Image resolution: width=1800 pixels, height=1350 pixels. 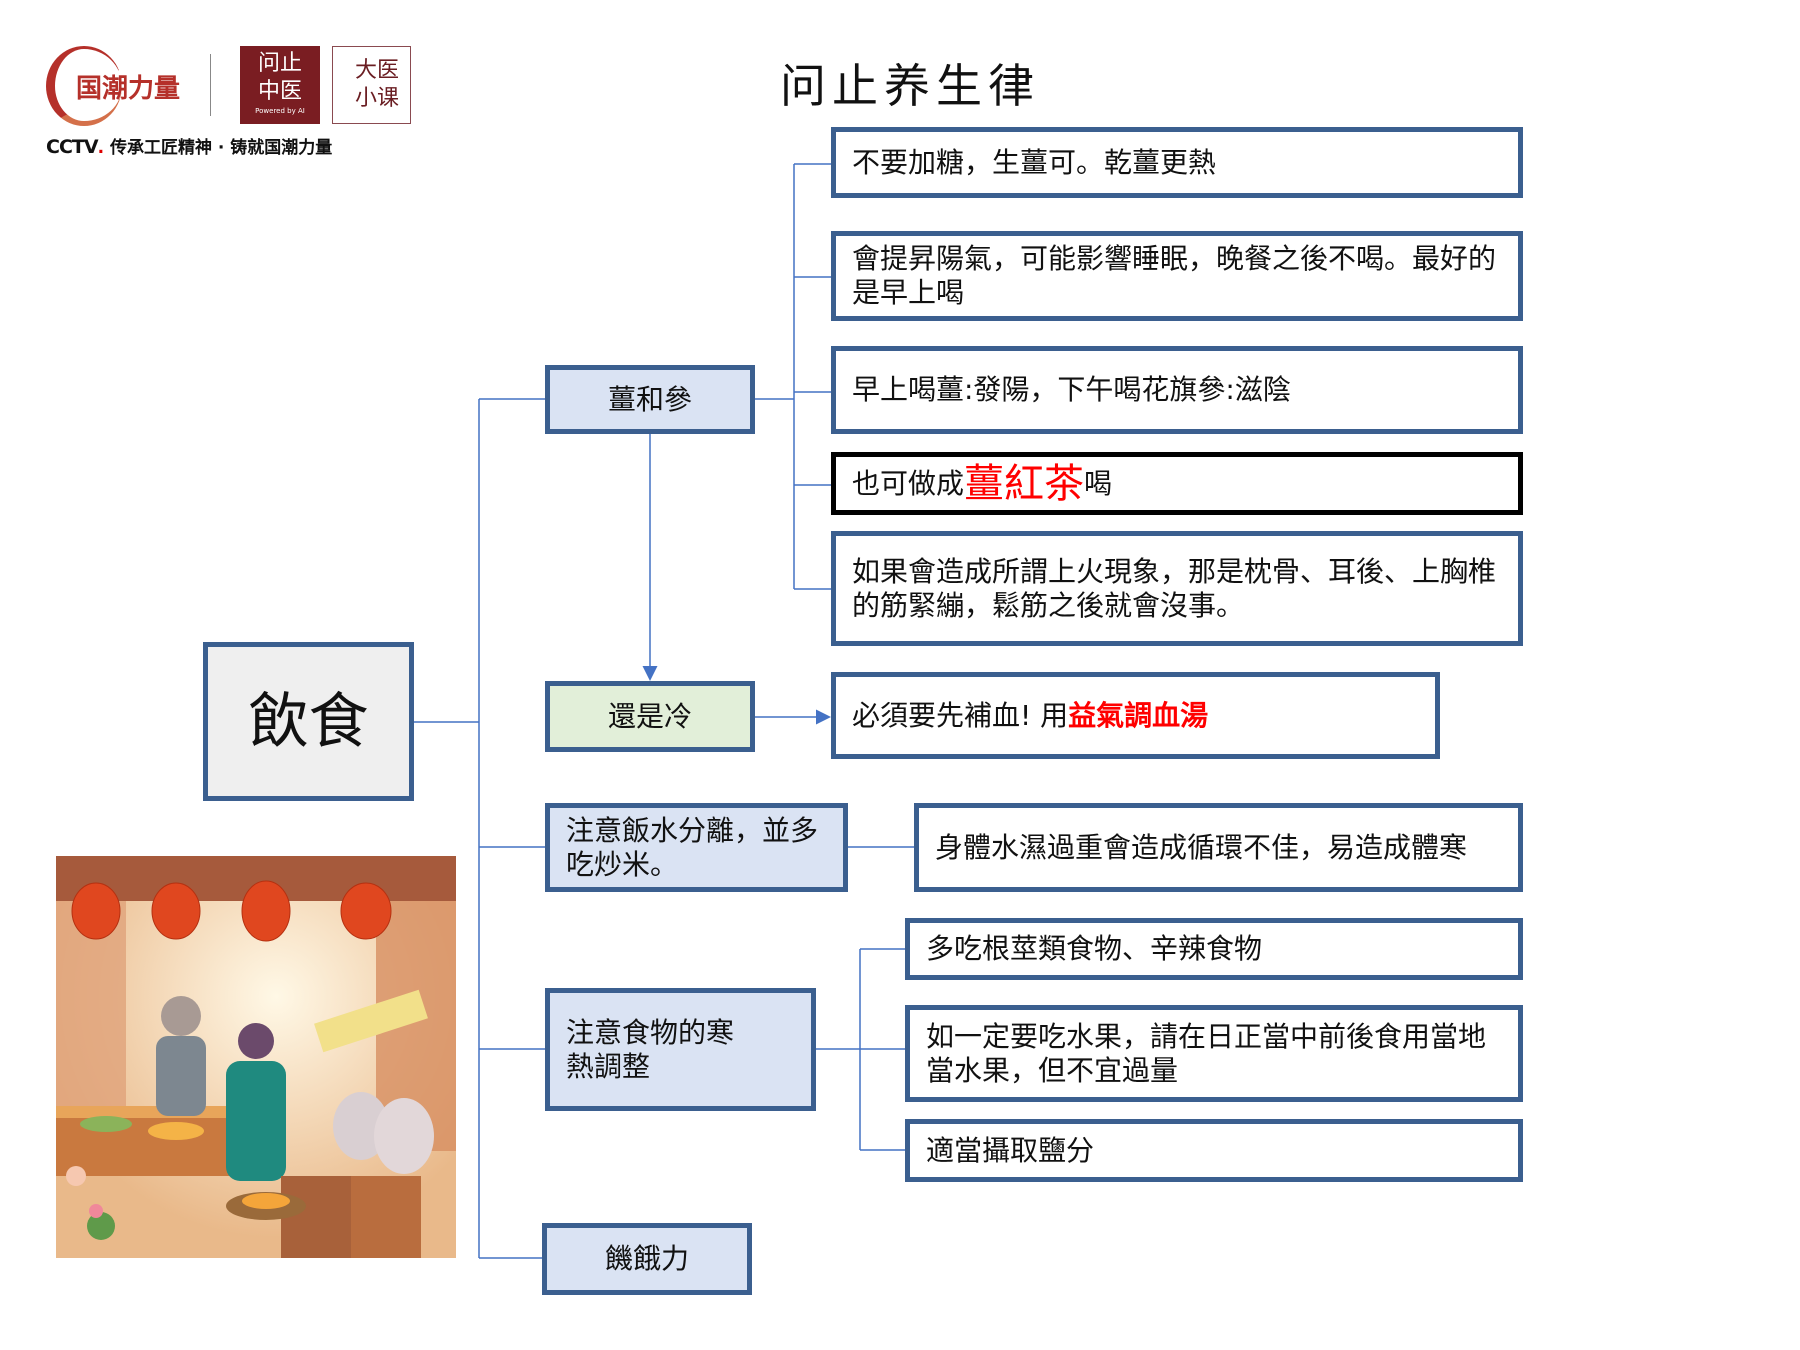 I want to click on food-note-3: 適當攝取鹽分, so click(x=1214, y=1150).